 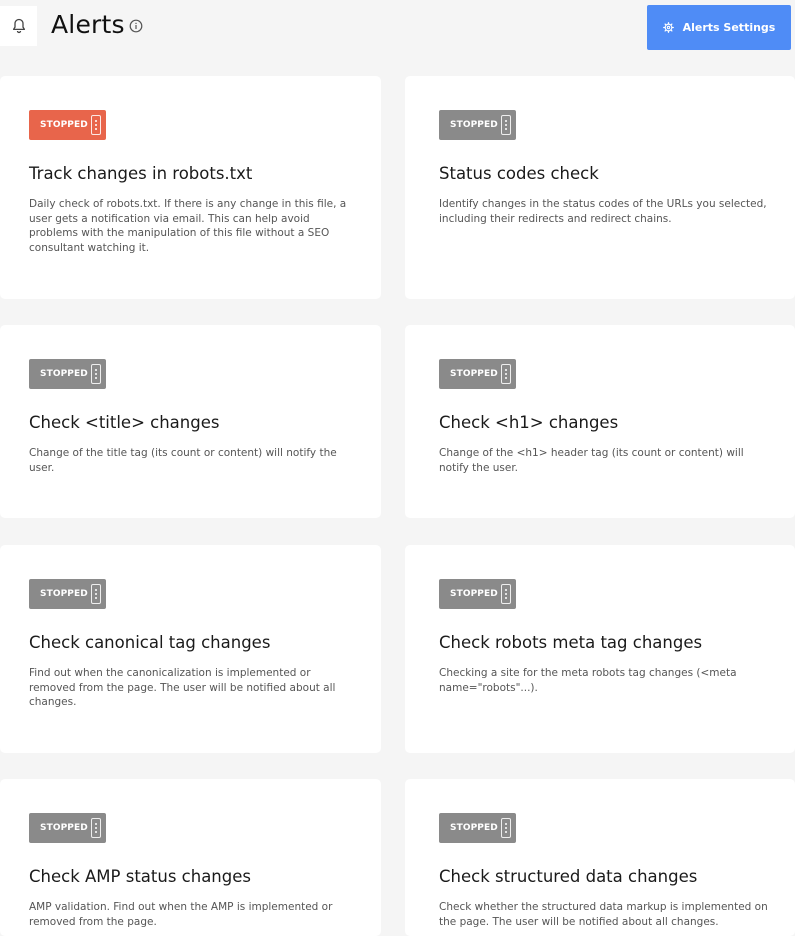 What do you see at coordinates (668, 27) in the screenshot?
I see `gear-icon` at bounding box center [668, 27].